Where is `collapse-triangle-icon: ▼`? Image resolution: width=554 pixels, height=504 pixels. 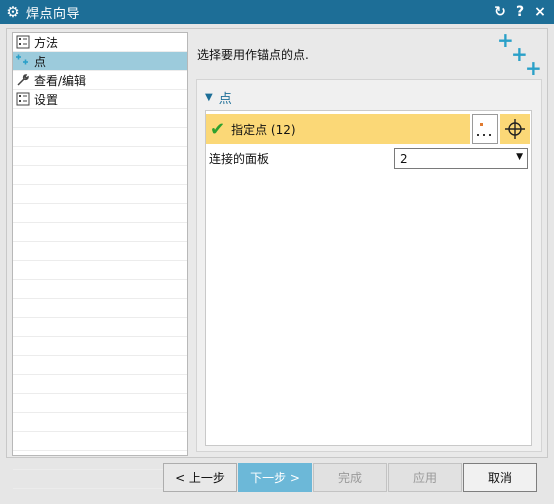
collapse-triangle-icon: ▼ is located at coordinates (209, 97).